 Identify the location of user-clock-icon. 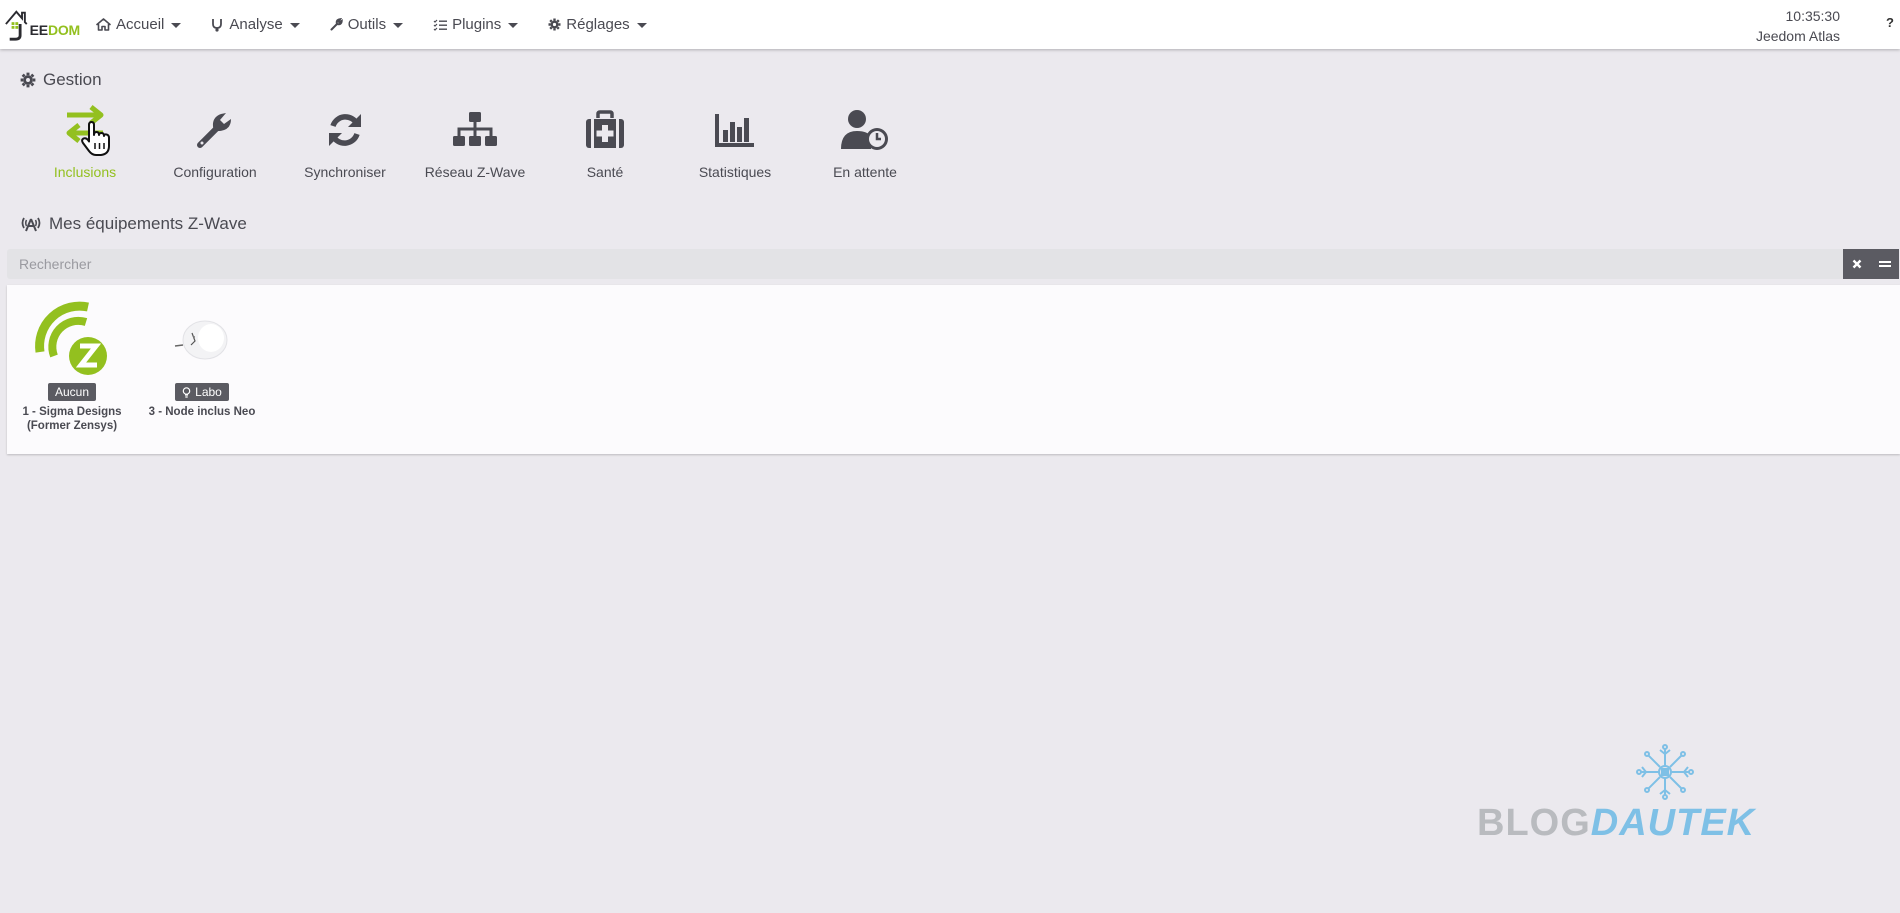
(864, 130).